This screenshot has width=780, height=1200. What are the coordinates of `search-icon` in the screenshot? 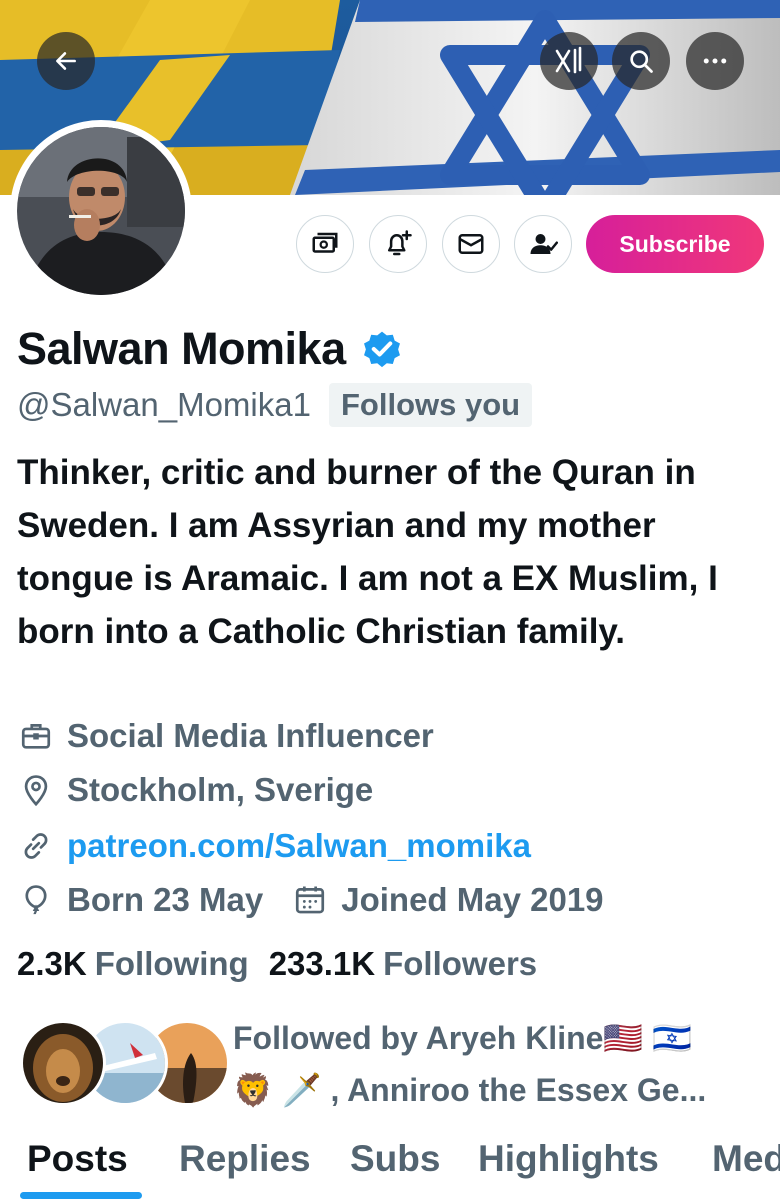 It's located at (641, 61).